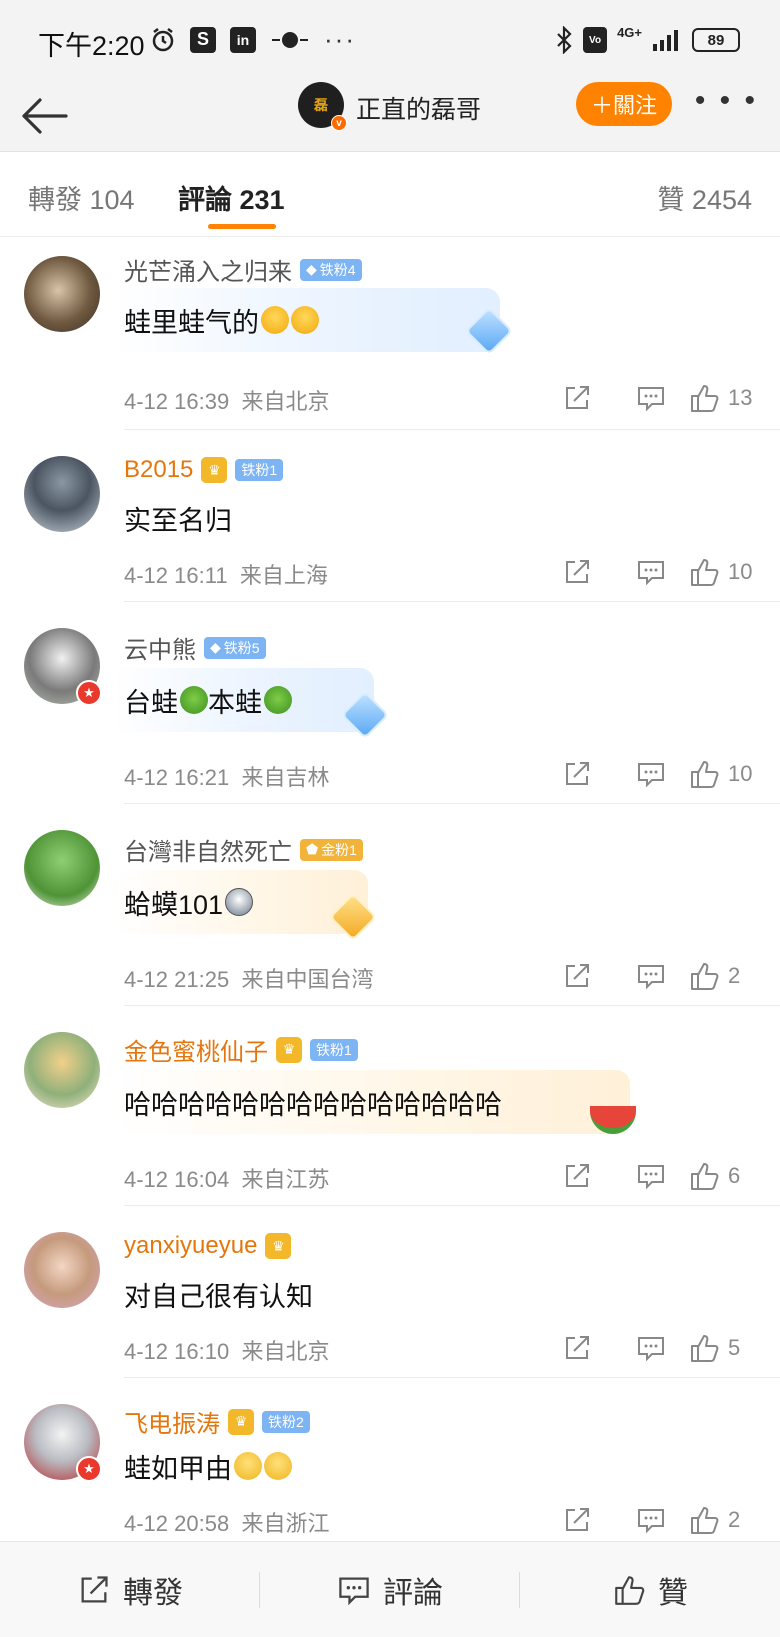  I want to click on author-name: 正直的磊哥, so click(418, 108).